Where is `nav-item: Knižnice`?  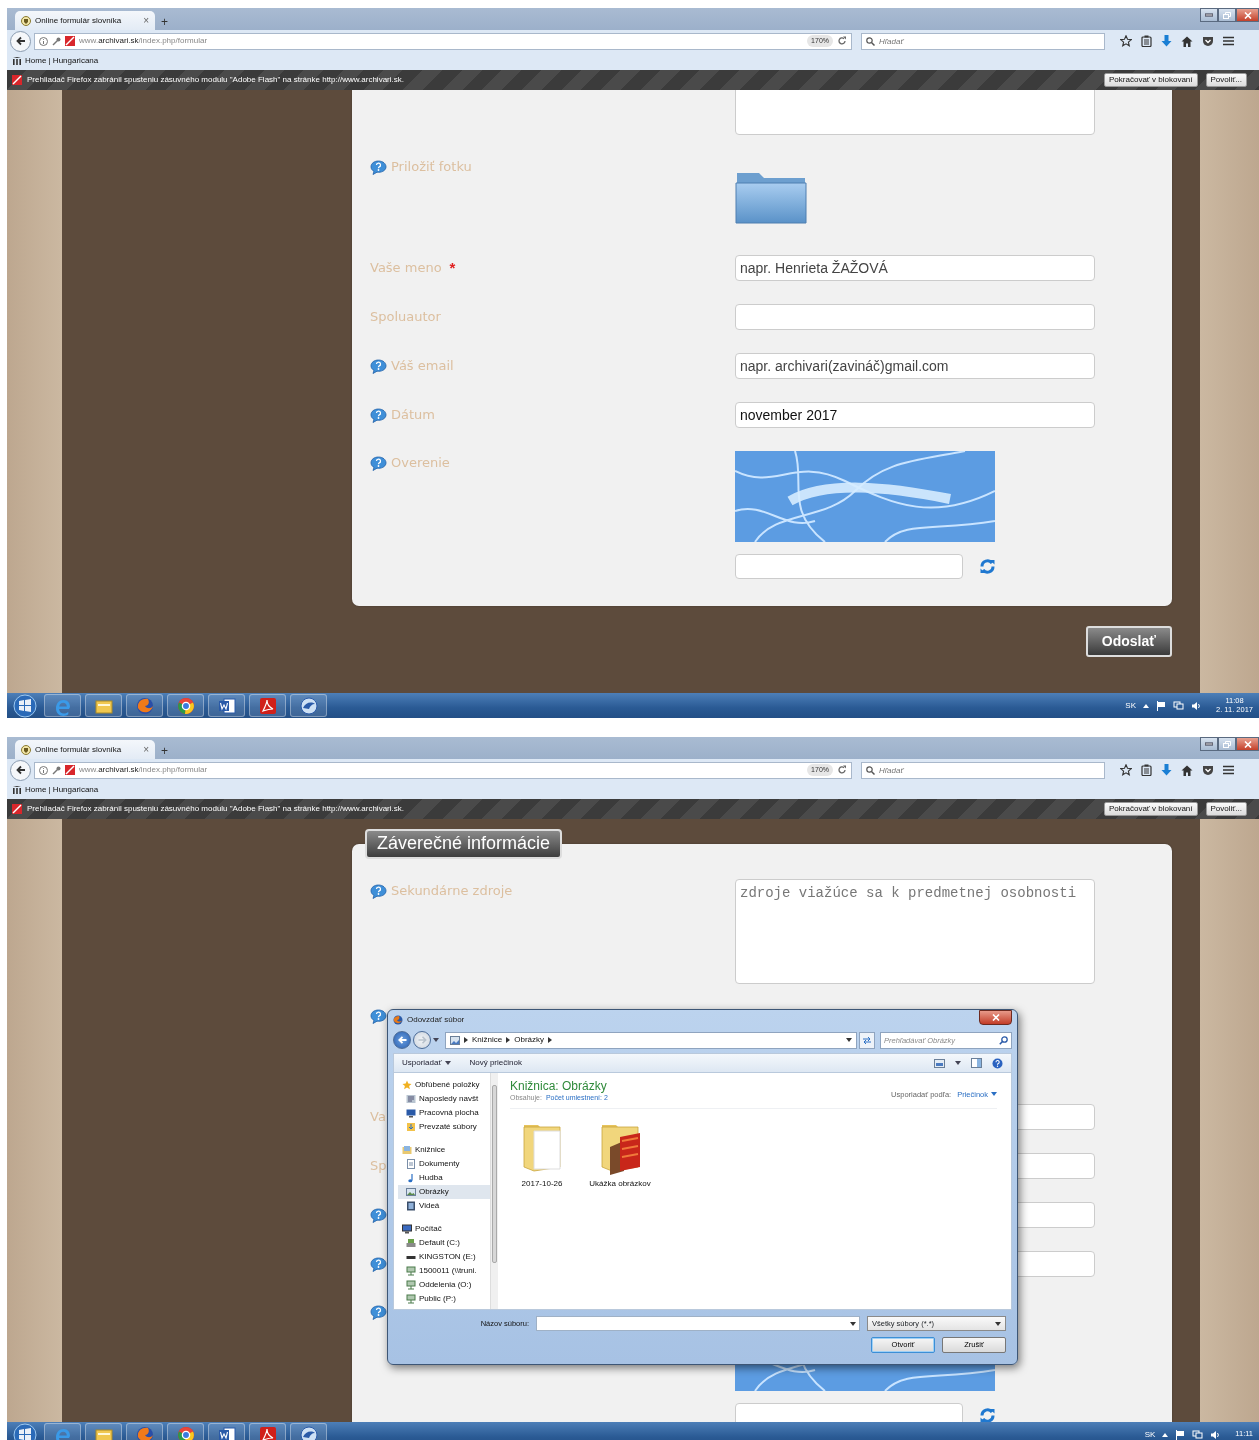 nav-item: Knižnice is located at coordinates (444, 1150).